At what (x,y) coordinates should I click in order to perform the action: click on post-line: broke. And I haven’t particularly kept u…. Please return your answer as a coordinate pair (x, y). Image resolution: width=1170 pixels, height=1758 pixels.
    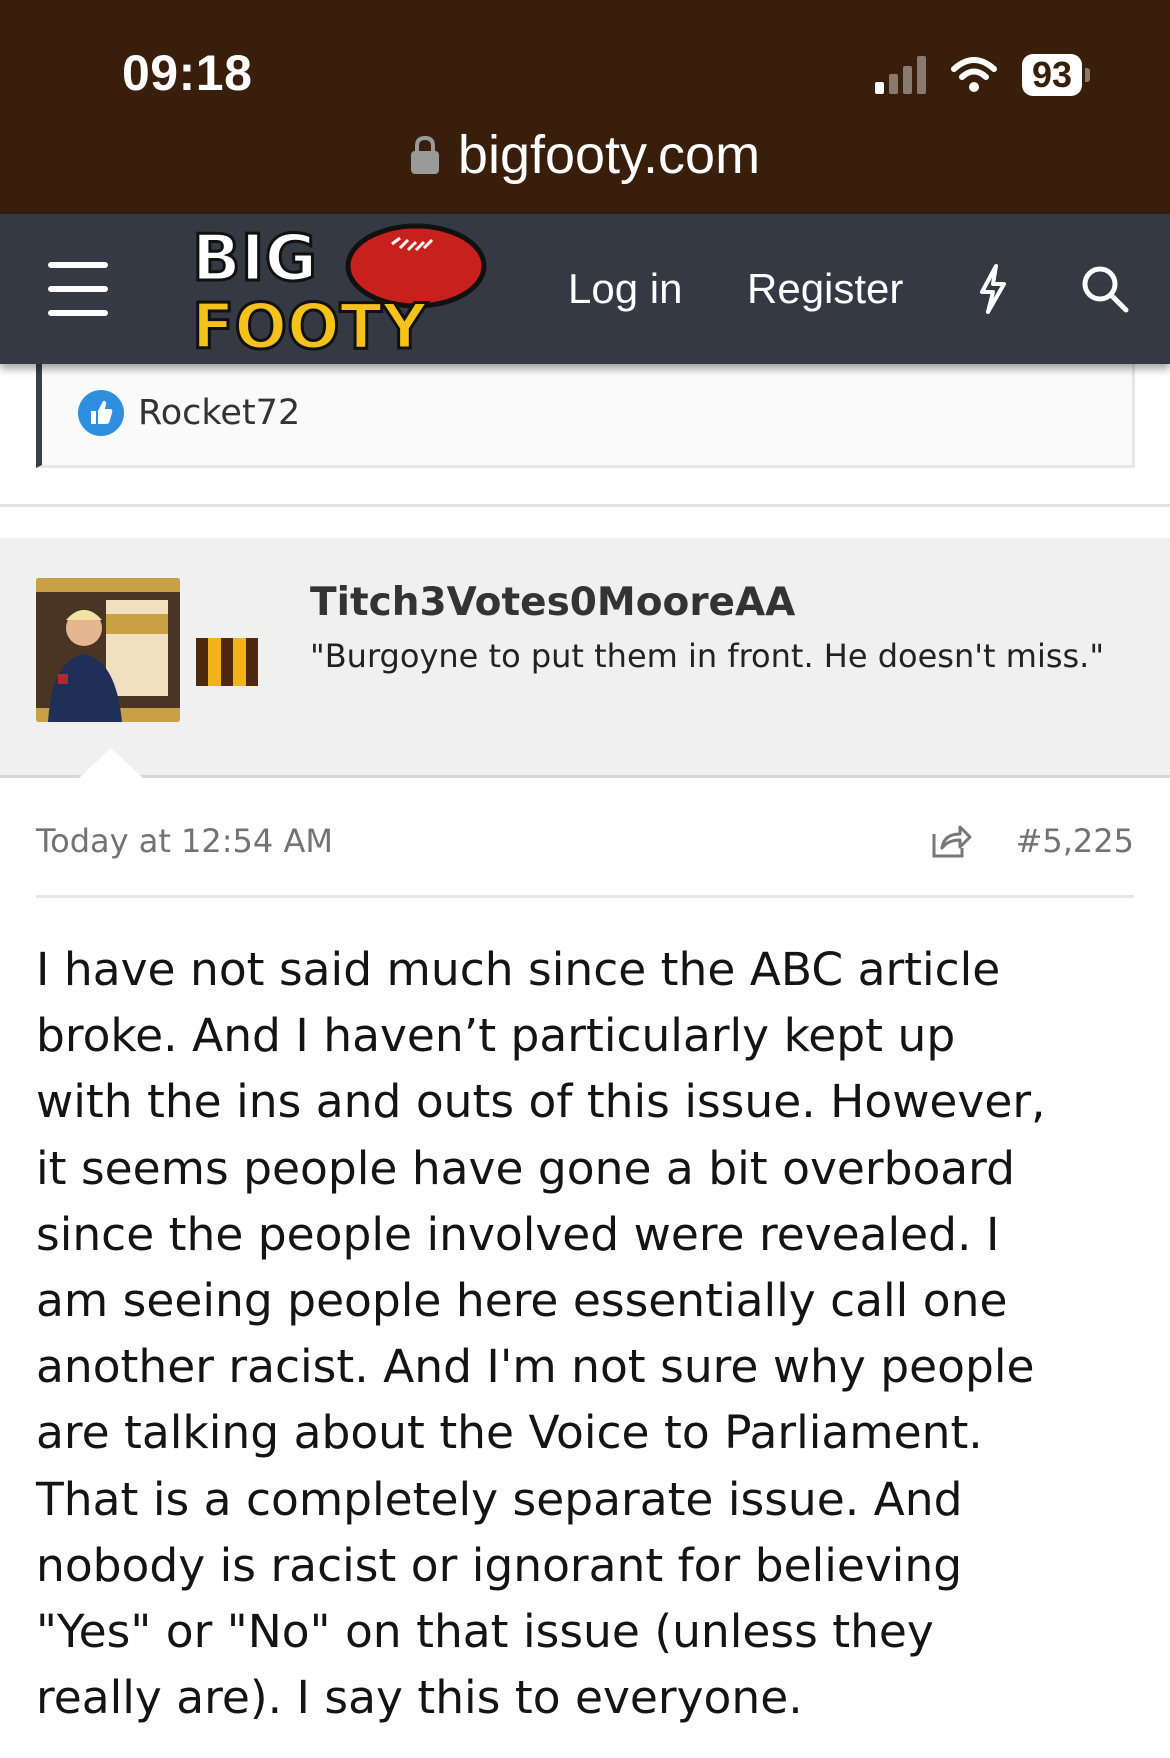
    Looking at the image, I should click on (496, 1036).